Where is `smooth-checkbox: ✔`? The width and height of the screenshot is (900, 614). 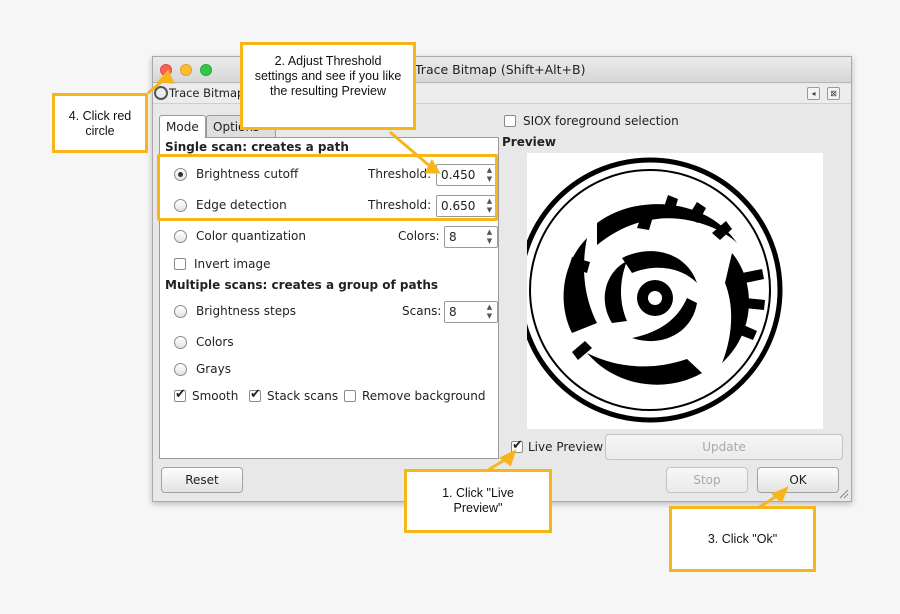
smooth-checkbox: ✔ is located at coordinates (180, 394).